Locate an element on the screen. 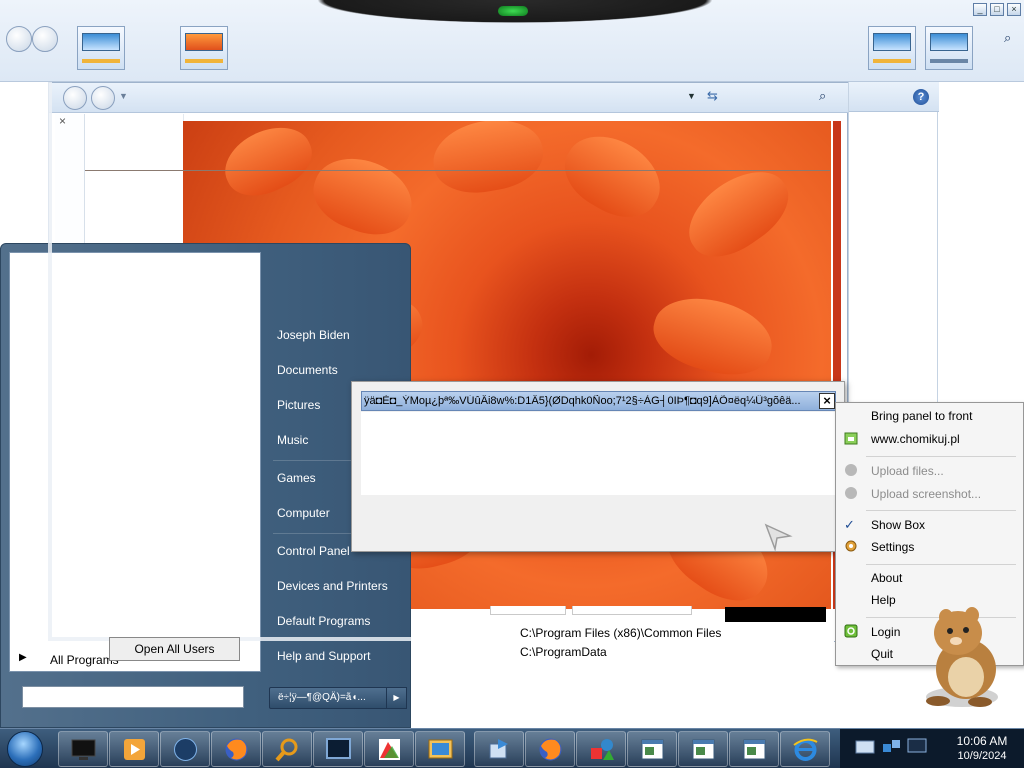 This screenshot has width=1024, height=768. start-item-help-support: Help and Support is located at coordinates (323, 656).